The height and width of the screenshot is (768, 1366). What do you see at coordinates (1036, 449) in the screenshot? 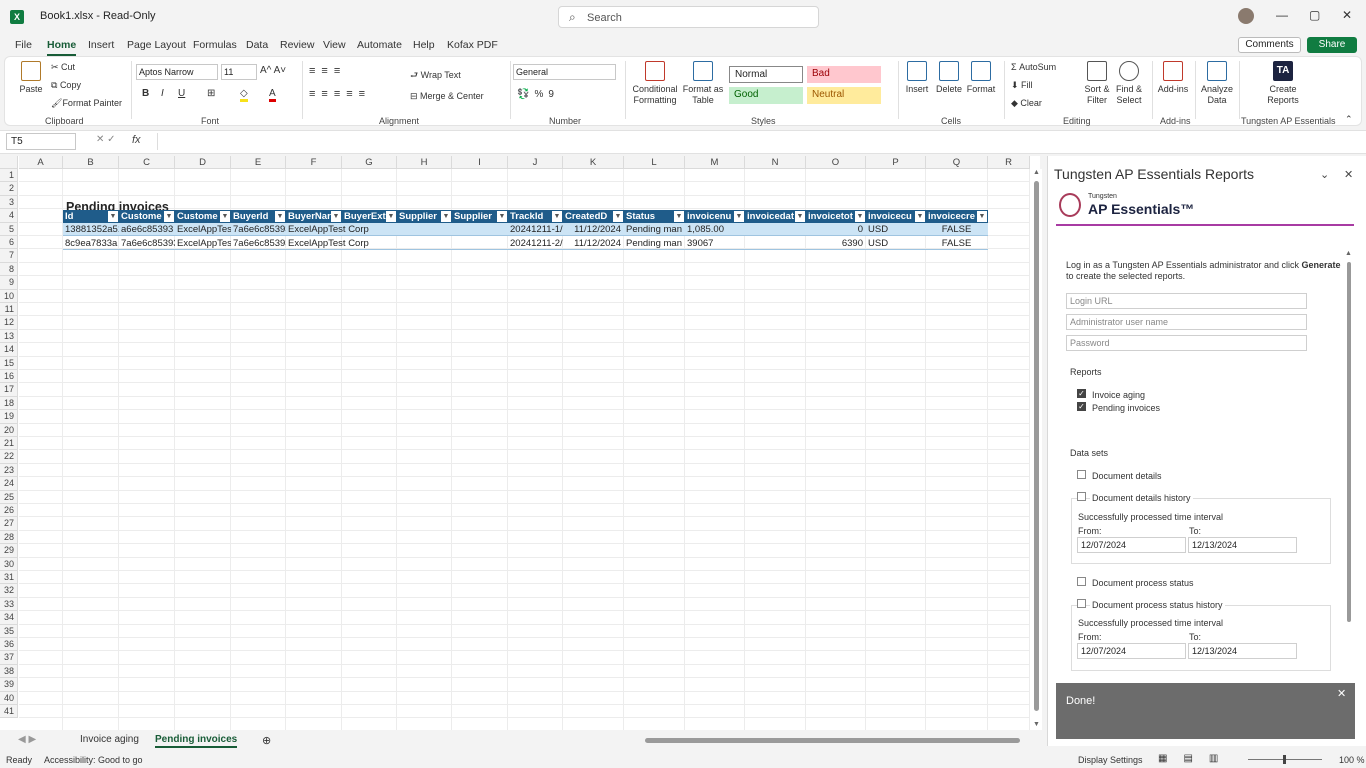
I see `vertical-scrollbar: ▲ ▼` at bounding box center [1036, 449].